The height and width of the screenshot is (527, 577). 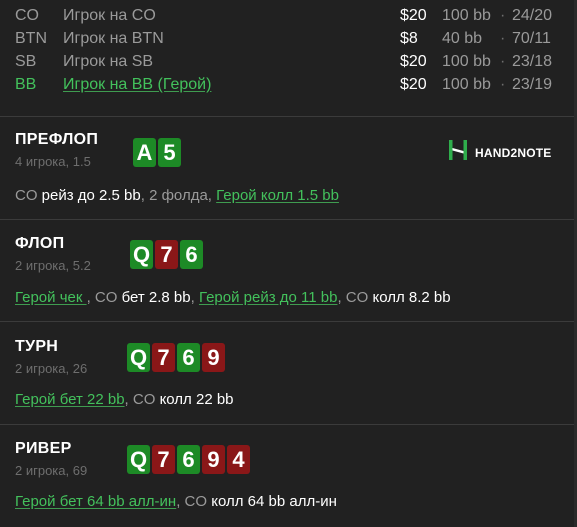 I want to click on player-stats: 70/11, so click(x=531, y=38).